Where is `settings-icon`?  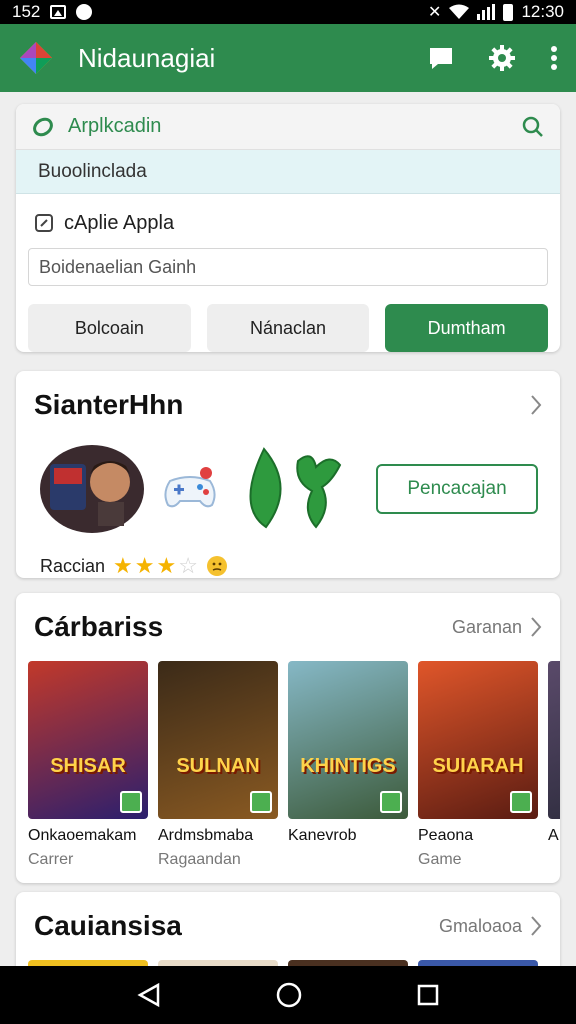
settings-icon is located at coordinates (502, 58).